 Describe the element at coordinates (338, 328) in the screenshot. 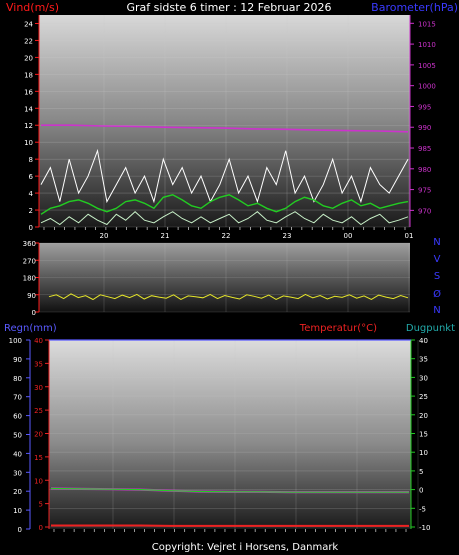

I see `temperature-axis-title: Temperatur(°C)` at that location.